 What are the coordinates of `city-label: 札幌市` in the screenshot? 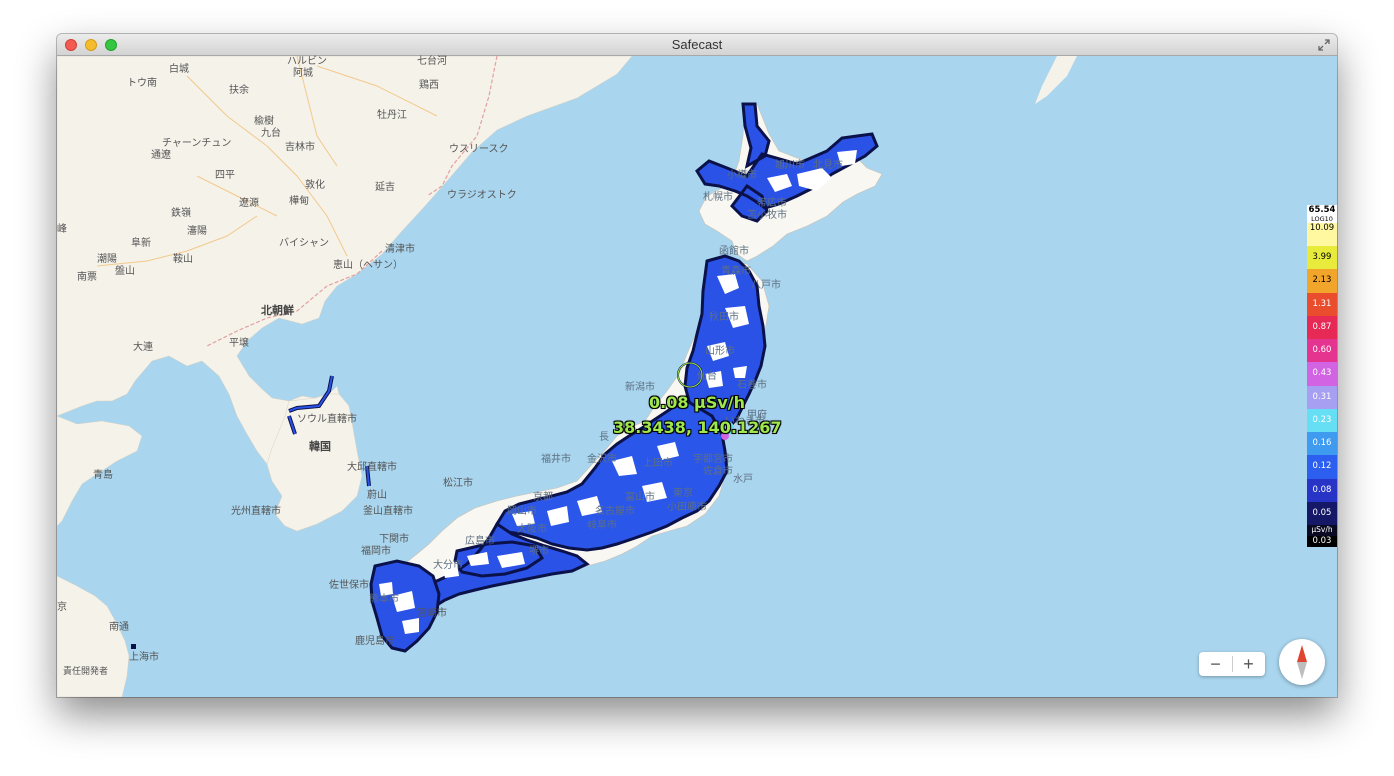 It's located at (718, 197).